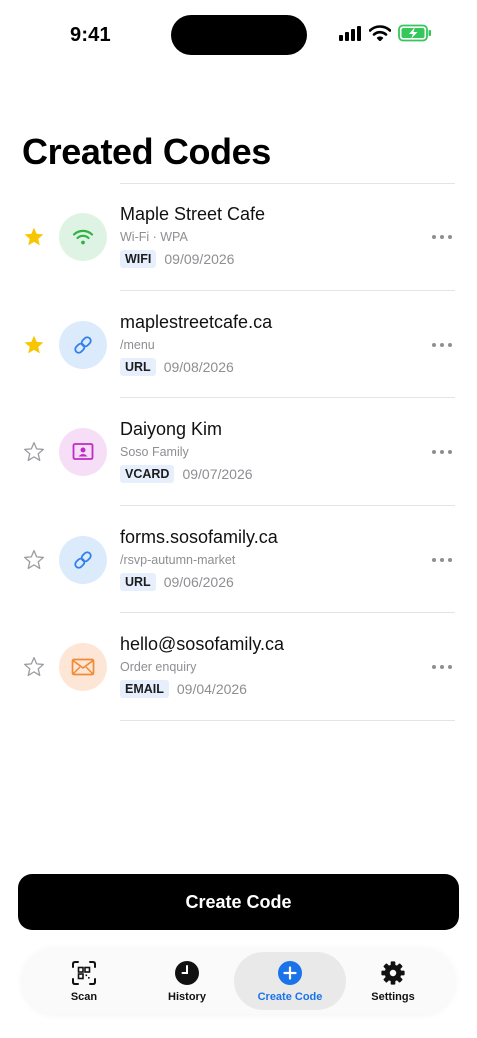 This screenshot has height=1038, width=477. I want to click on qr-scan-icon, so click(84, 973).